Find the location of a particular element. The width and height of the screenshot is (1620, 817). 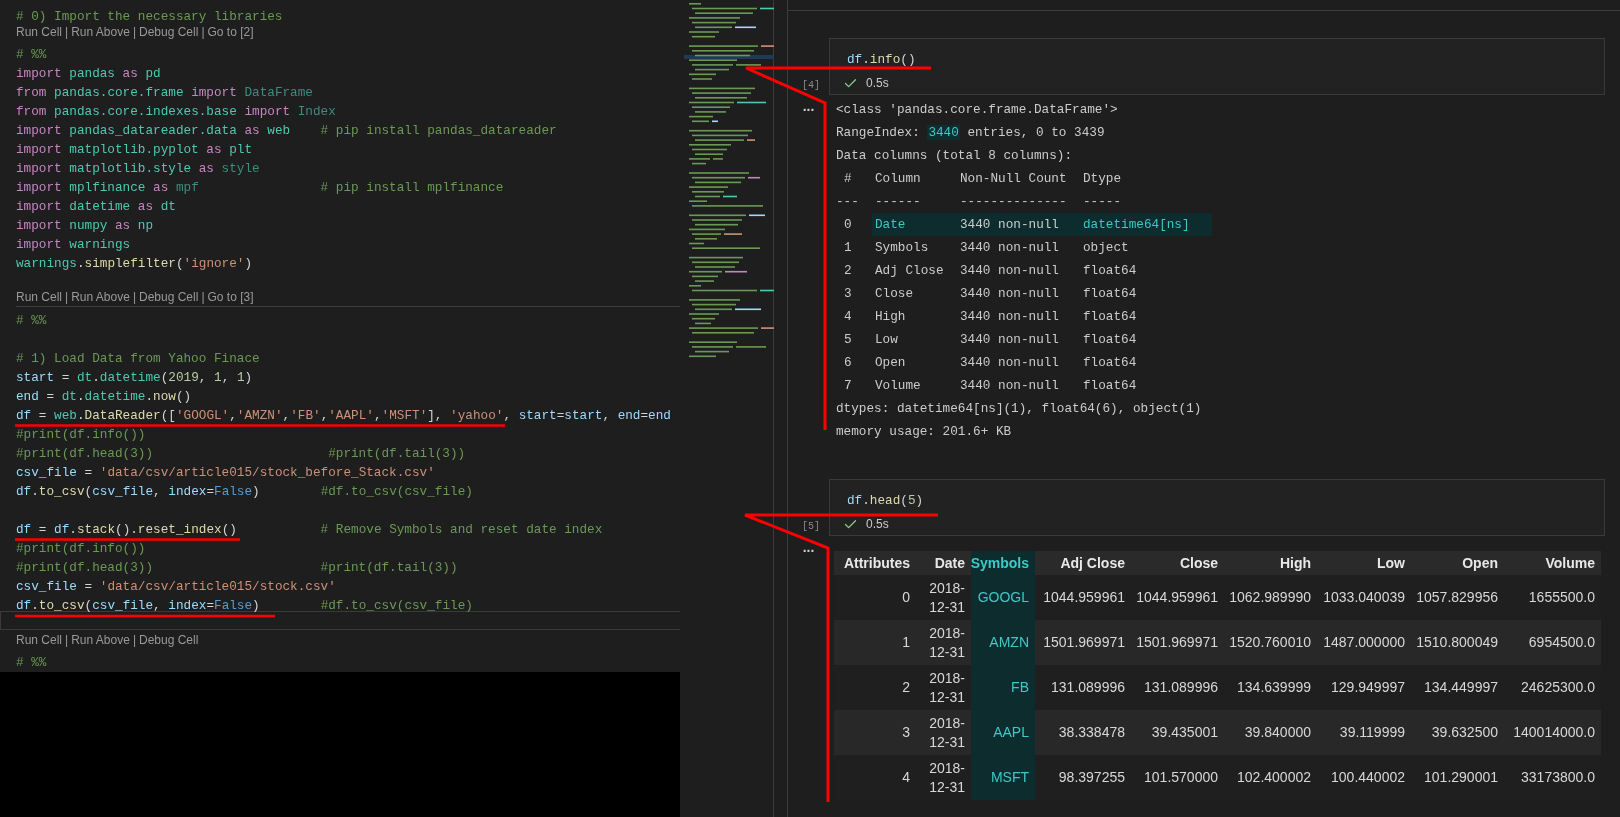

codelens-link: Go to [2] is located at coordinates (230, 31).